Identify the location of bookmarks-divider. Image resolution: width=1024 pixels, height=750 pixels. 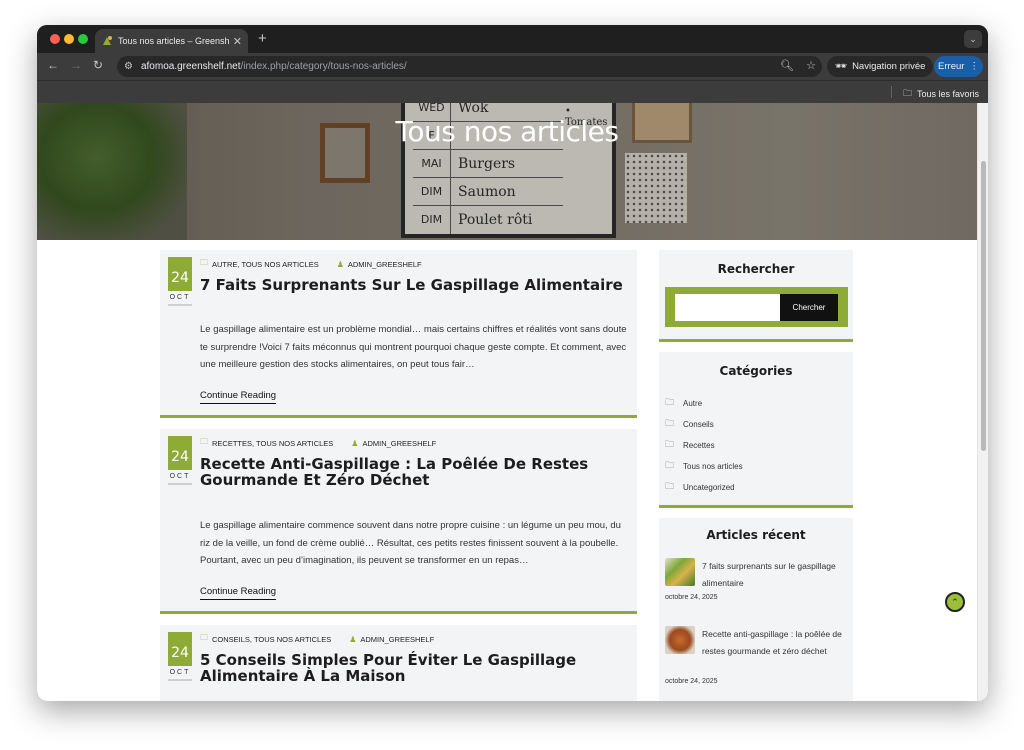
(891, 92).